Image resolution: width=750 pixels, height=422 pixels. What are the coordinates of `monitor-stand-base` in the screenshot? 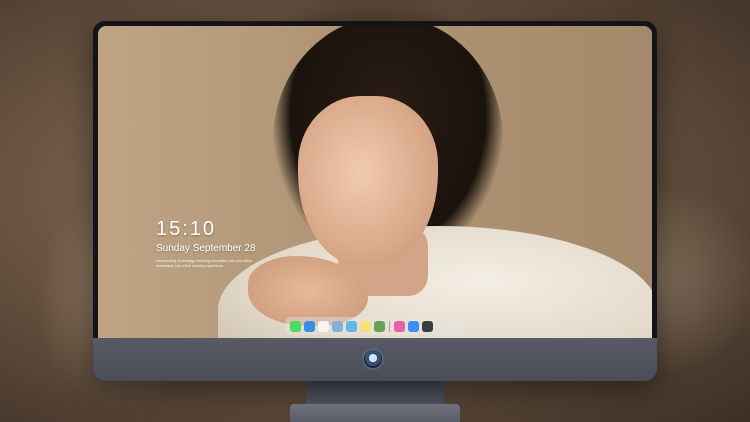 It's located at (375, 413).